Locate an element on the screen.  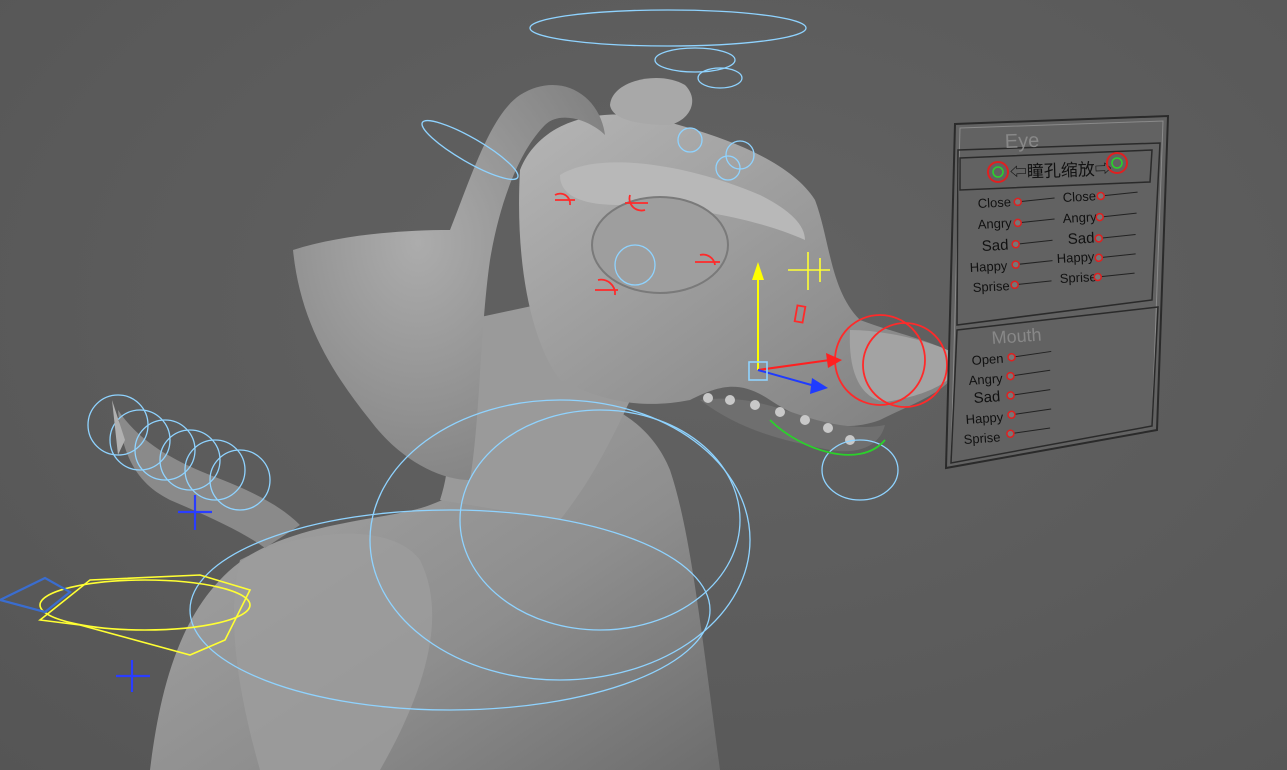
slider-label: Open is located at coordinates (987, 359).